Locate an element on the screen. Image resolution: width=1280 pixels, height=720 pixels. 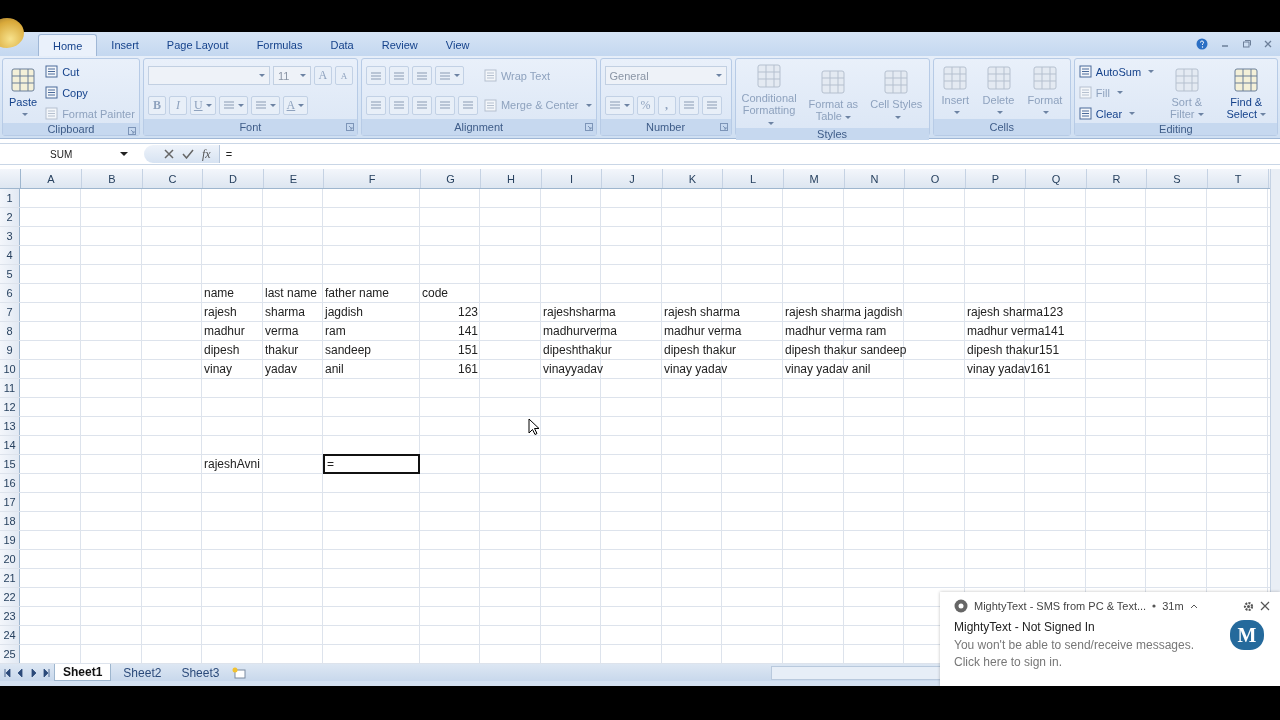
table-cell-text: rajeshsharma is located at coordinates (579, 312).